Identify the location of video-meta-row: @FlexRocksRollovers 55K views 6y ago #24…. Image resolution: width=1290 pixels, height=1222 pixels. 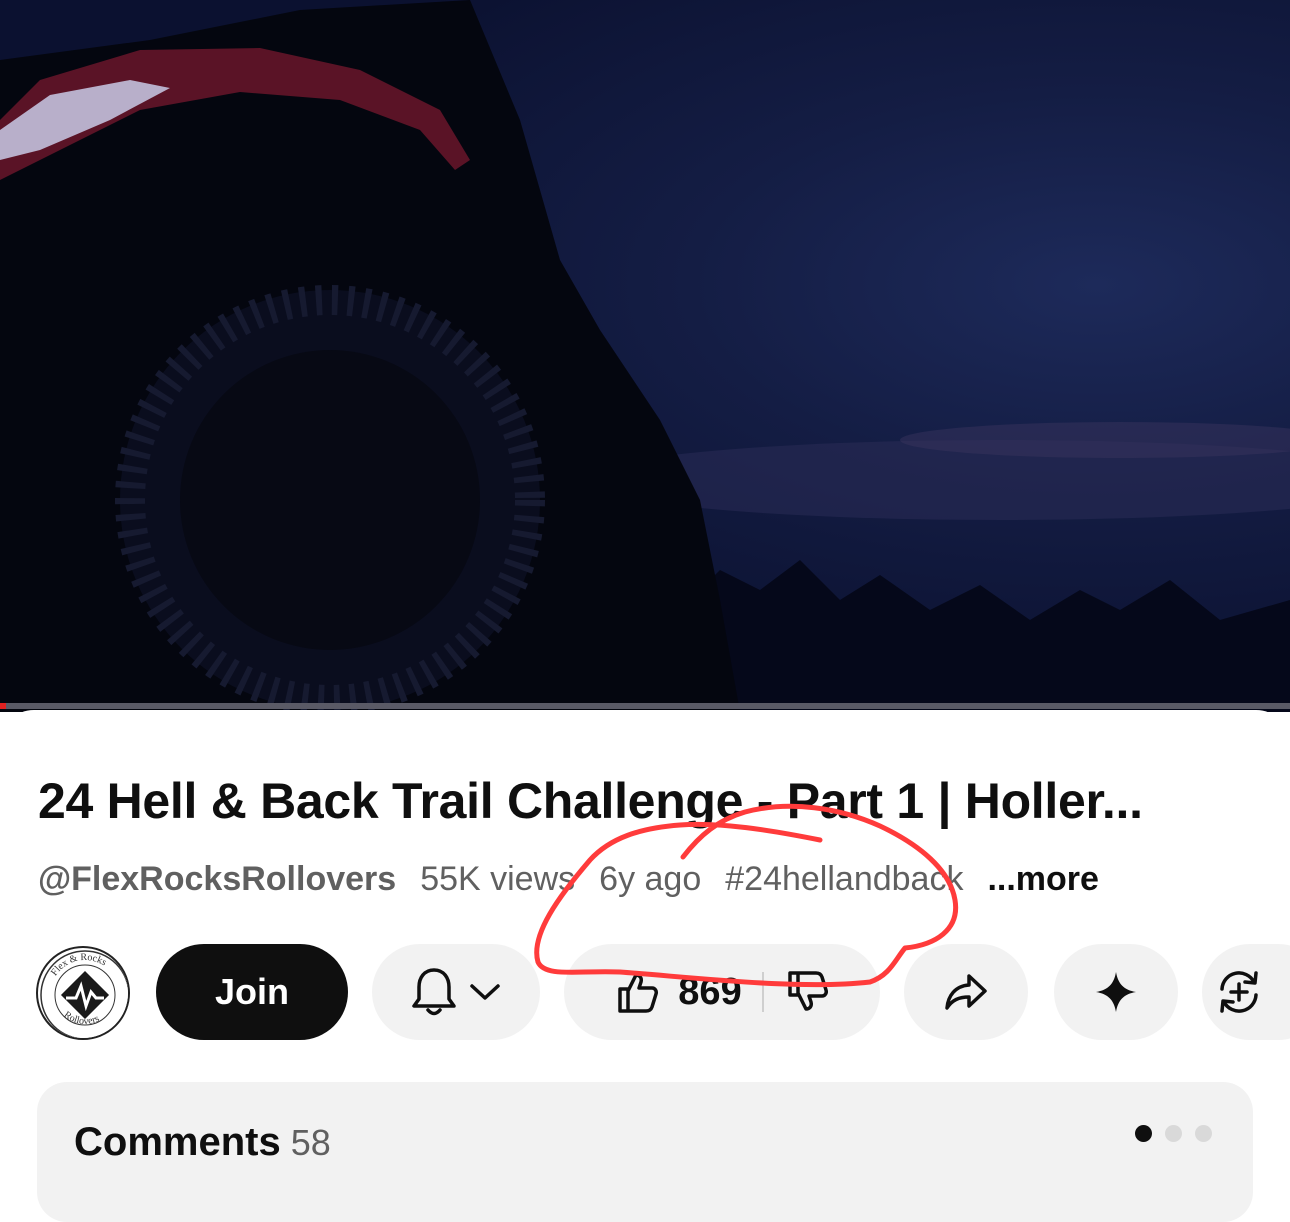
(568, 879).